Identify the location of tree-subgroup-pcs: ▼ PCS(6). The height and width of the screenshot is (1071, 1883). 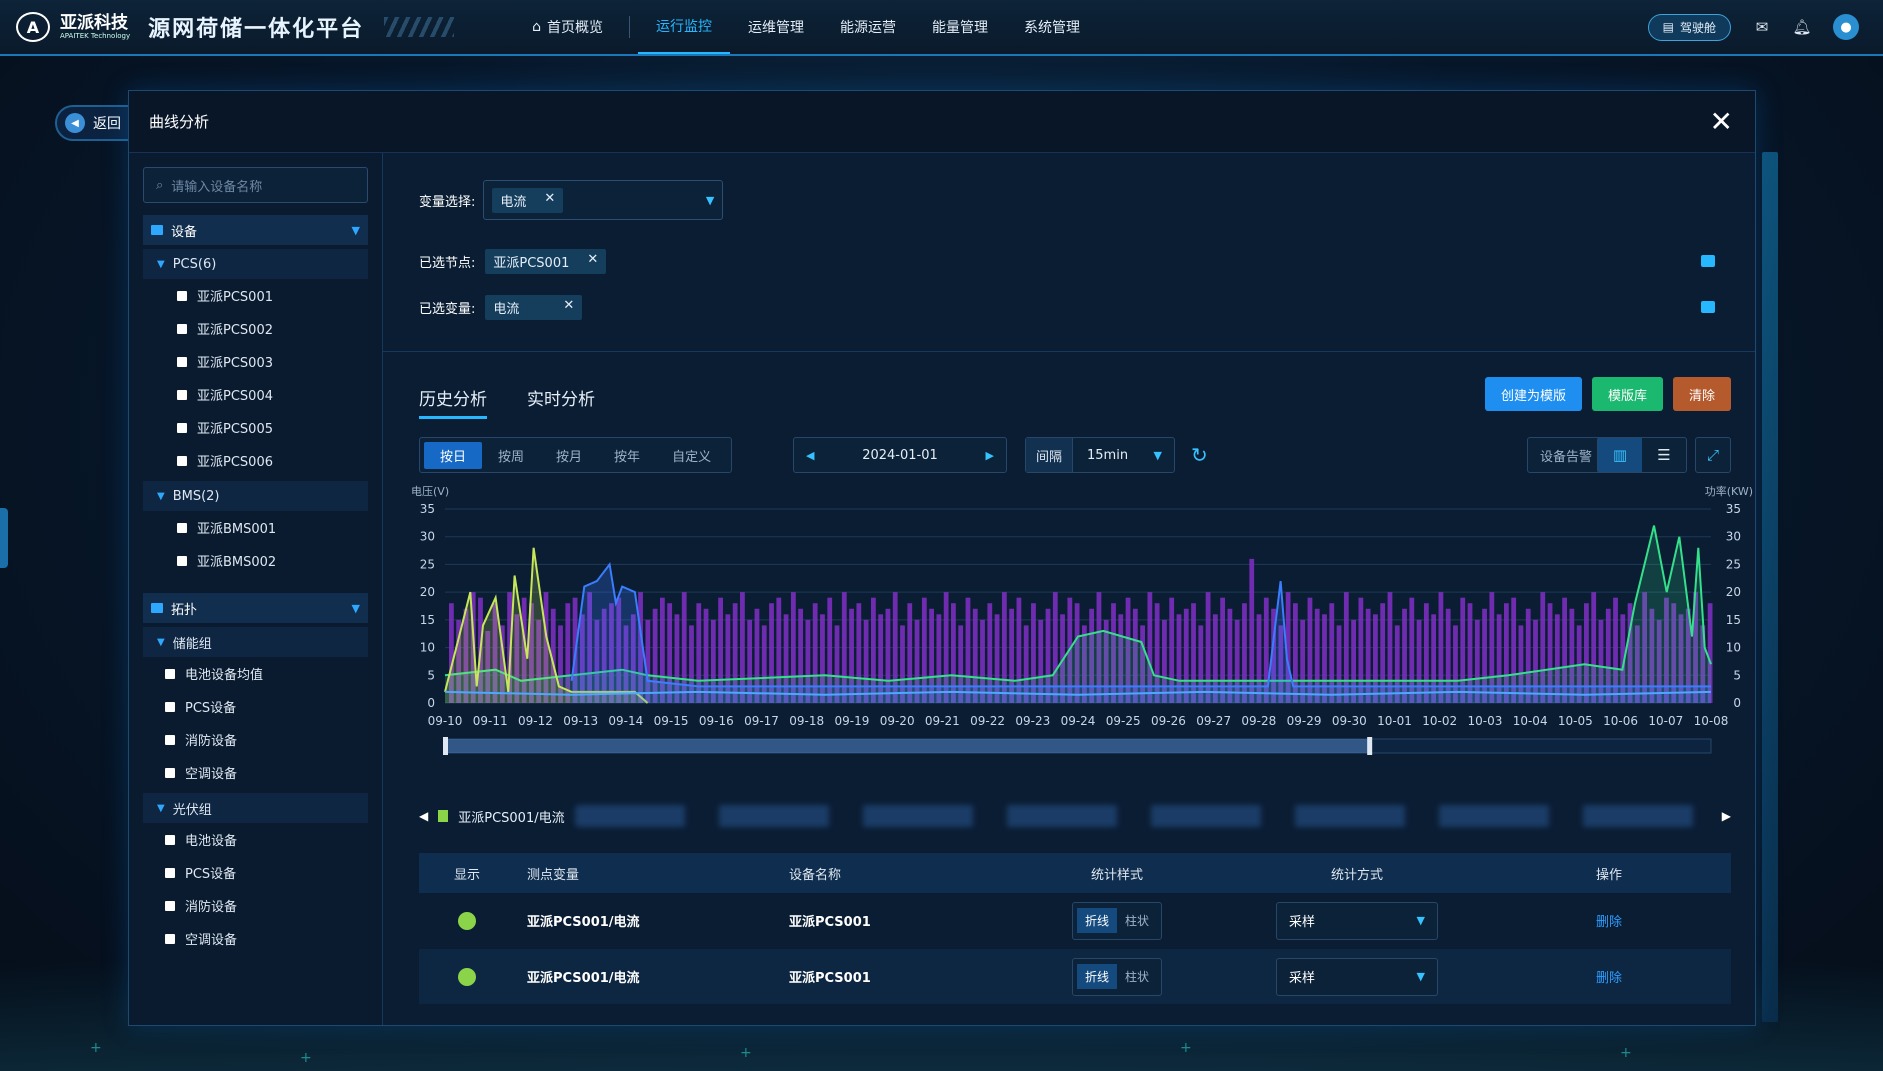
(255, 264).